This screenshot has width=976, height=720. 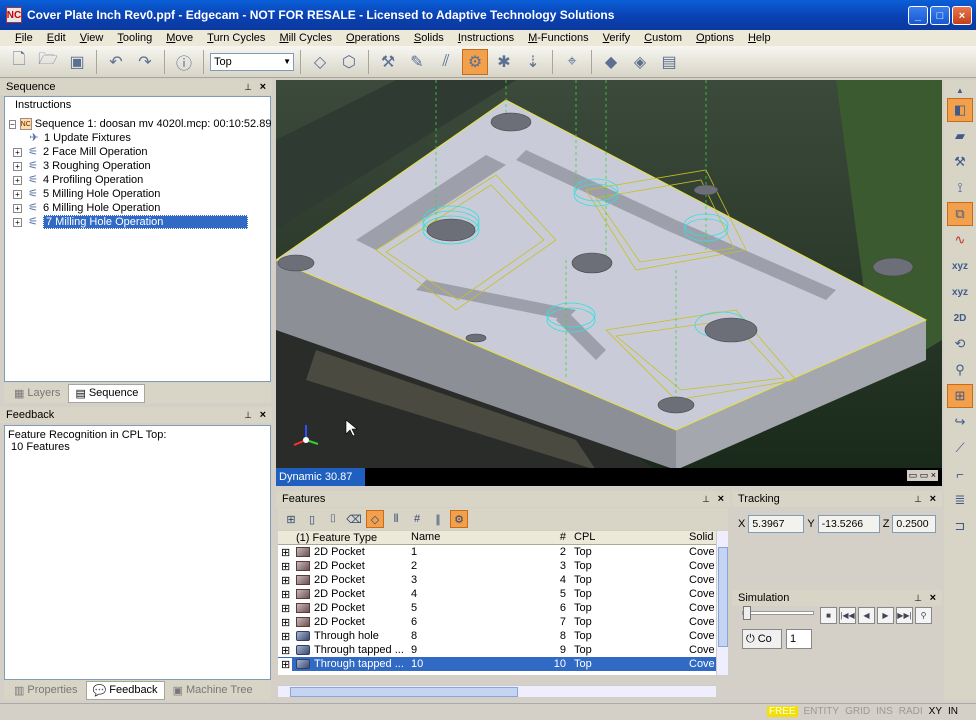 What do you see at coordinates (138, 208) in the screenshot?
I see `tree-item: + ⚟ 6 Milling Hole Operation` at bounding box center [138, 208].